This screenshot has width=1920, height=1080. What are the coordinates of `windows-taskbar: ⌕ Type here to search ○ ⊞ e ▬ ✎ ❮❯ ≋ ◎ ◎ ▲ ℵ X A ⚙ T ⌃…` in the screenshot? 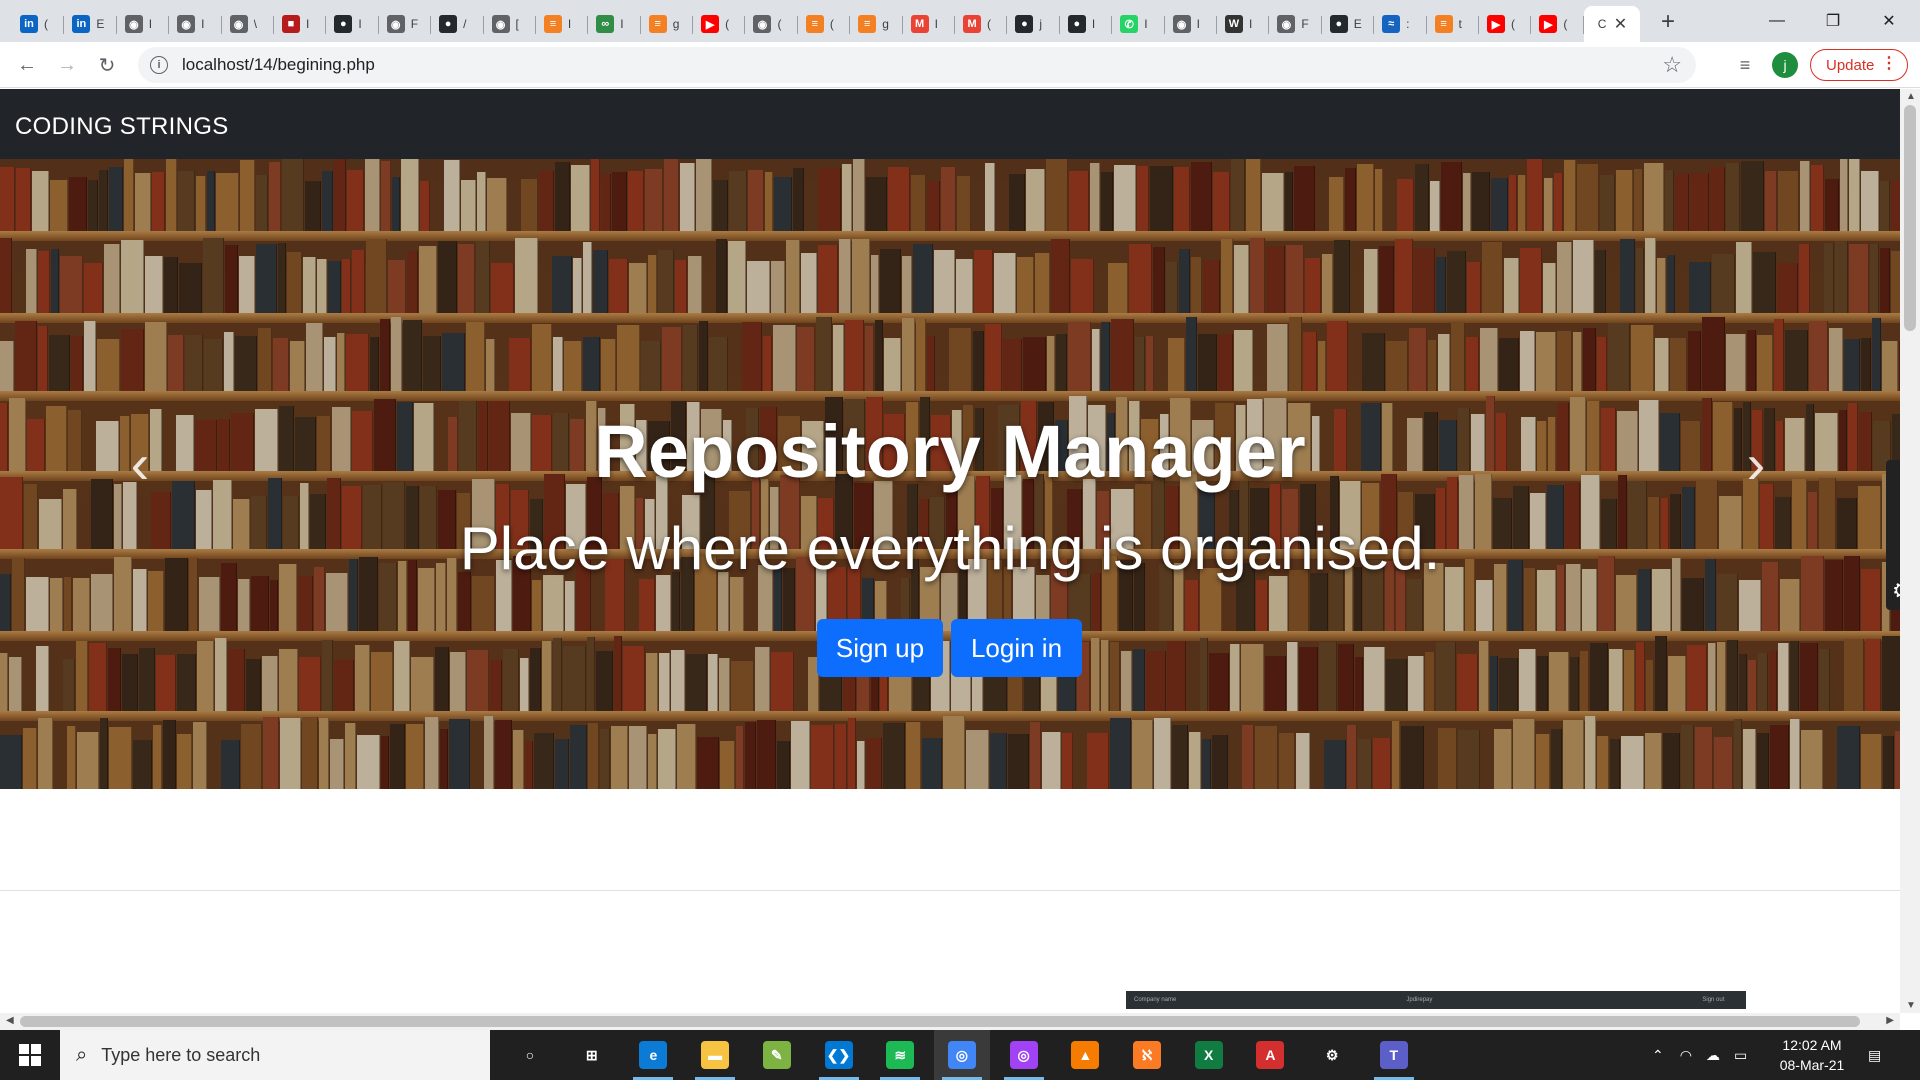 It's located at (960, 1055).